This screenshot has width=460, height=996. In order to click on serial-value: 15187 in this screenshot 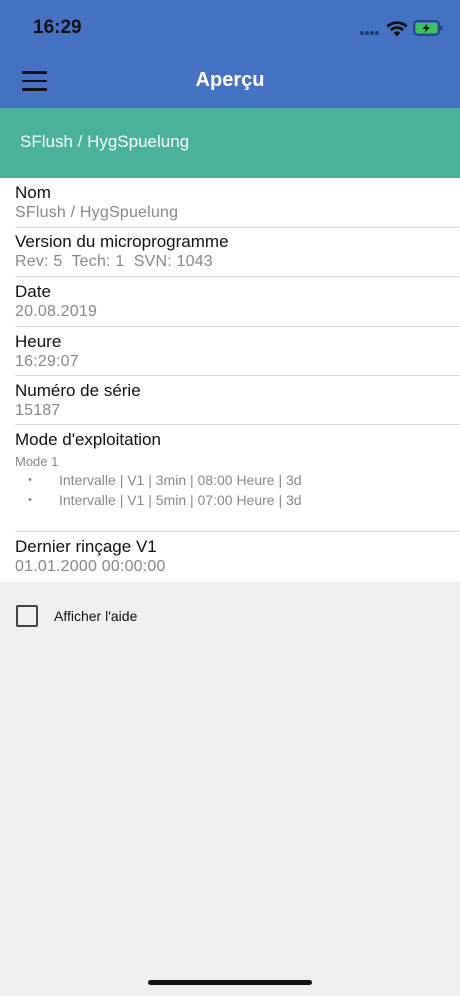, I will do `click(38, 410)`.